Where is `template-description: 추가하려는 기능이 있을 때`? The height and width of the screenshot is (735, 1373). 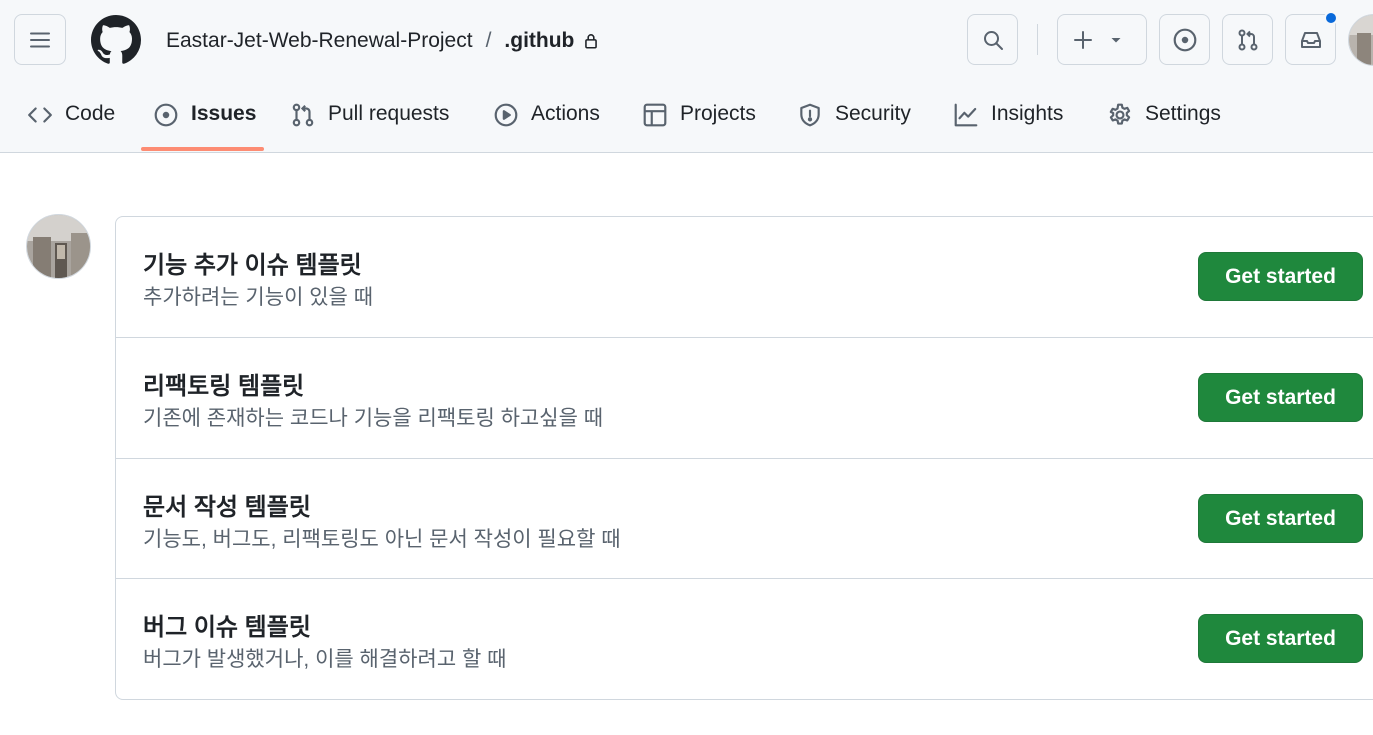
template-description: 추가하려는 기능이 있을 때 is located at coordinates (258, 297).